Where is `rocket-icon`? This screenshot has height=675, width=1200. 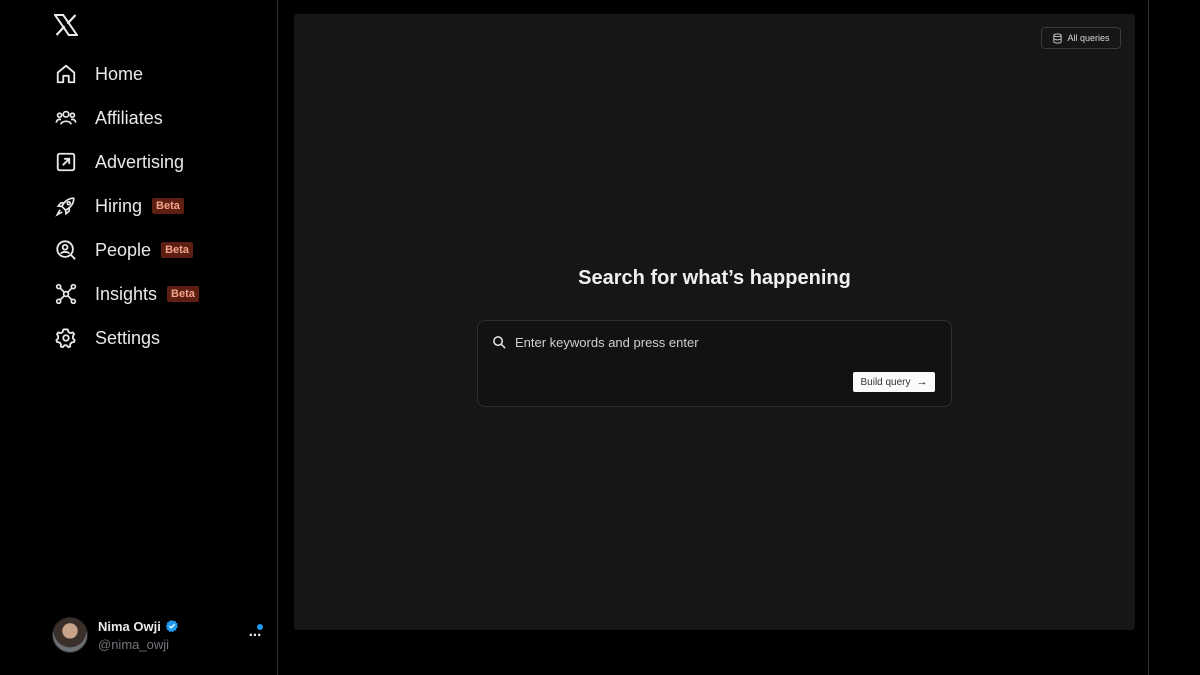
rocket-icon is located at coordinates (66, 206).